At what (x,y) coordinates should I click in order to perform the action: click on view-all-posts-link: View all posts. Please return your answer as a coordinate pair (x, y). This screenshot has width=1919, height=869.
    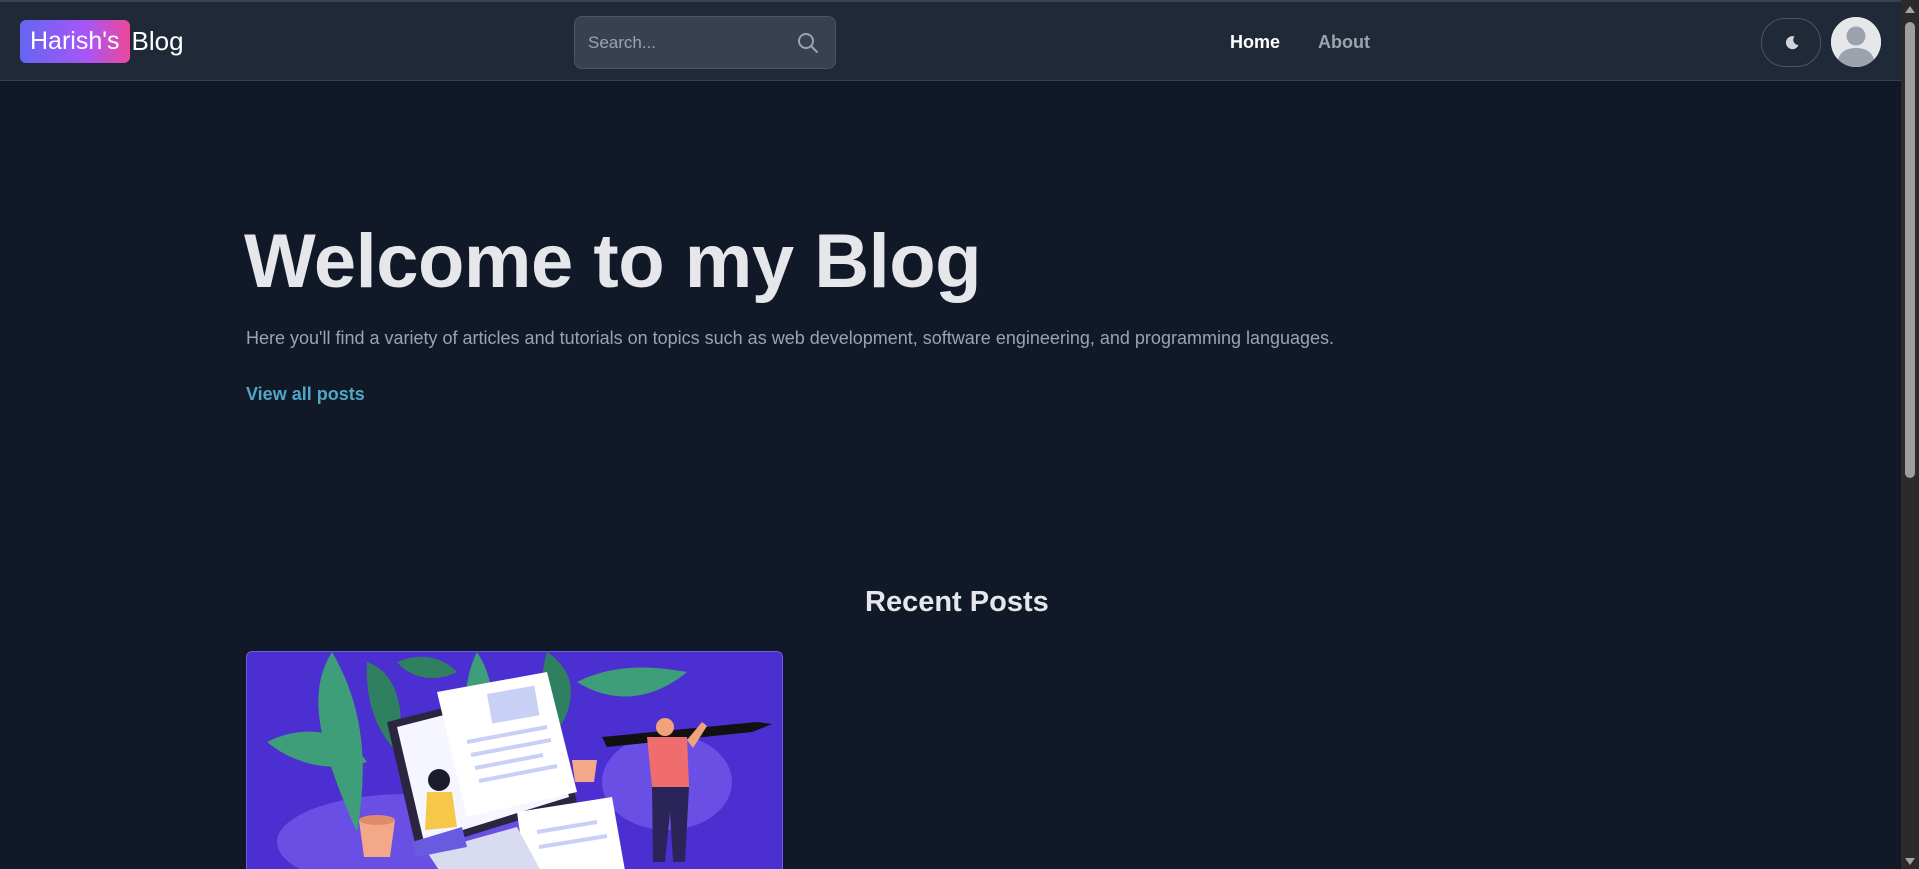
    Looking at the image, I should click on (305, 394).